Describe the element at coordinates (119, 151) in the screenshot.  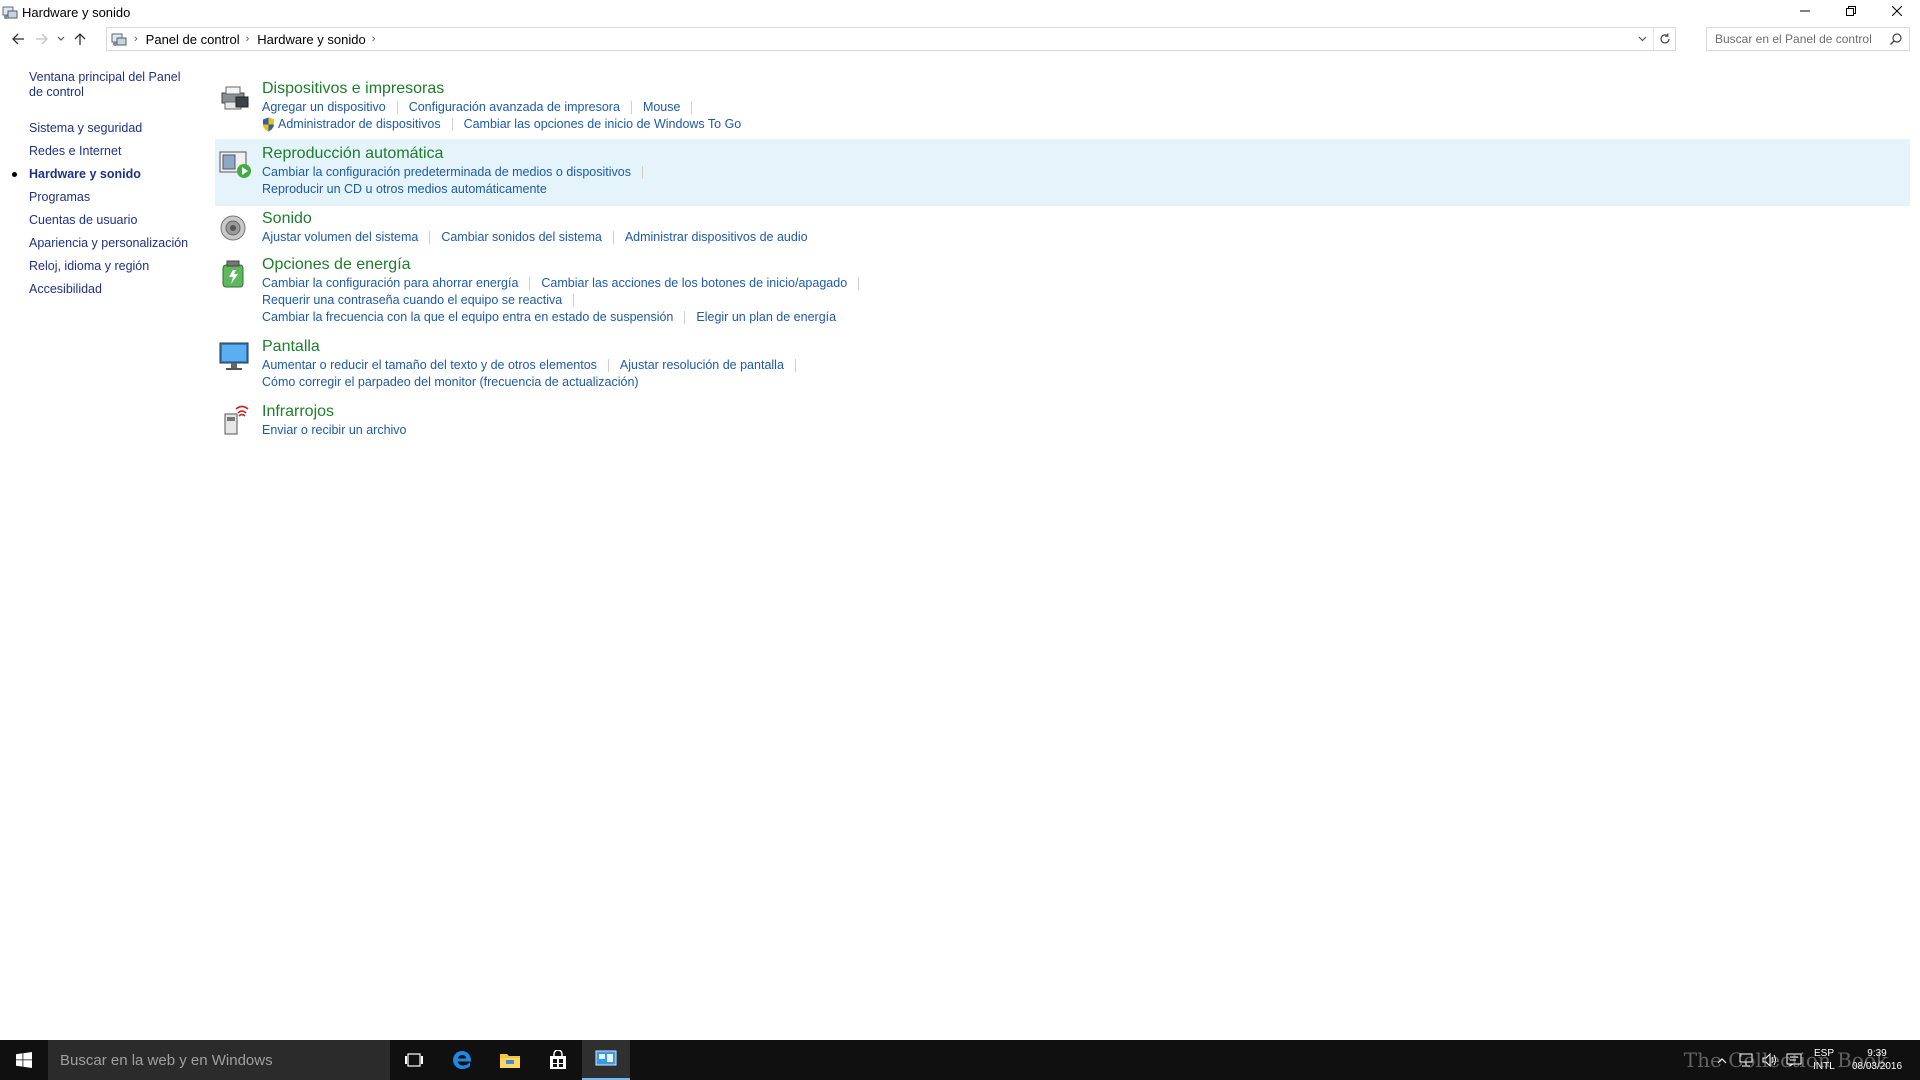
I see `sidebar-item-network-internet: Redes e Internet` at that location.